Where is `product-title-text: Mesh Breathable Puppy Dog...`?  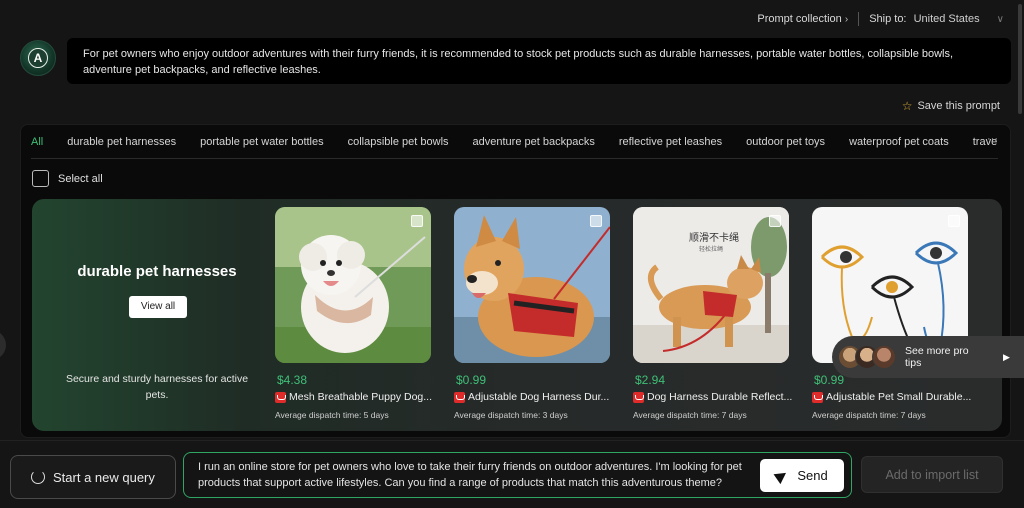 product-title-text: Mesh Breathable Puppy Dog... is located at coordinates (361, 397).